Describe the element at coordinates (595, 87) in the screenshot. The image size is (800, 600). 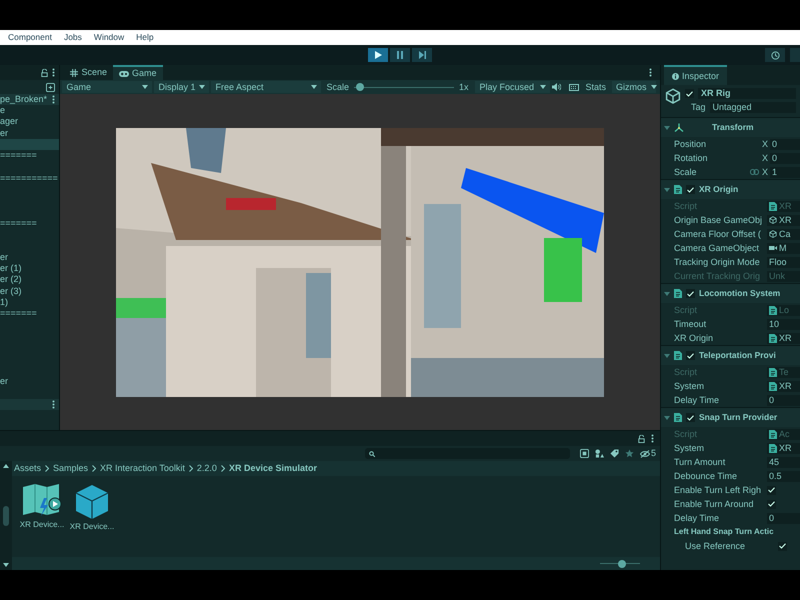
I see `stats-button: Stats` at that location.